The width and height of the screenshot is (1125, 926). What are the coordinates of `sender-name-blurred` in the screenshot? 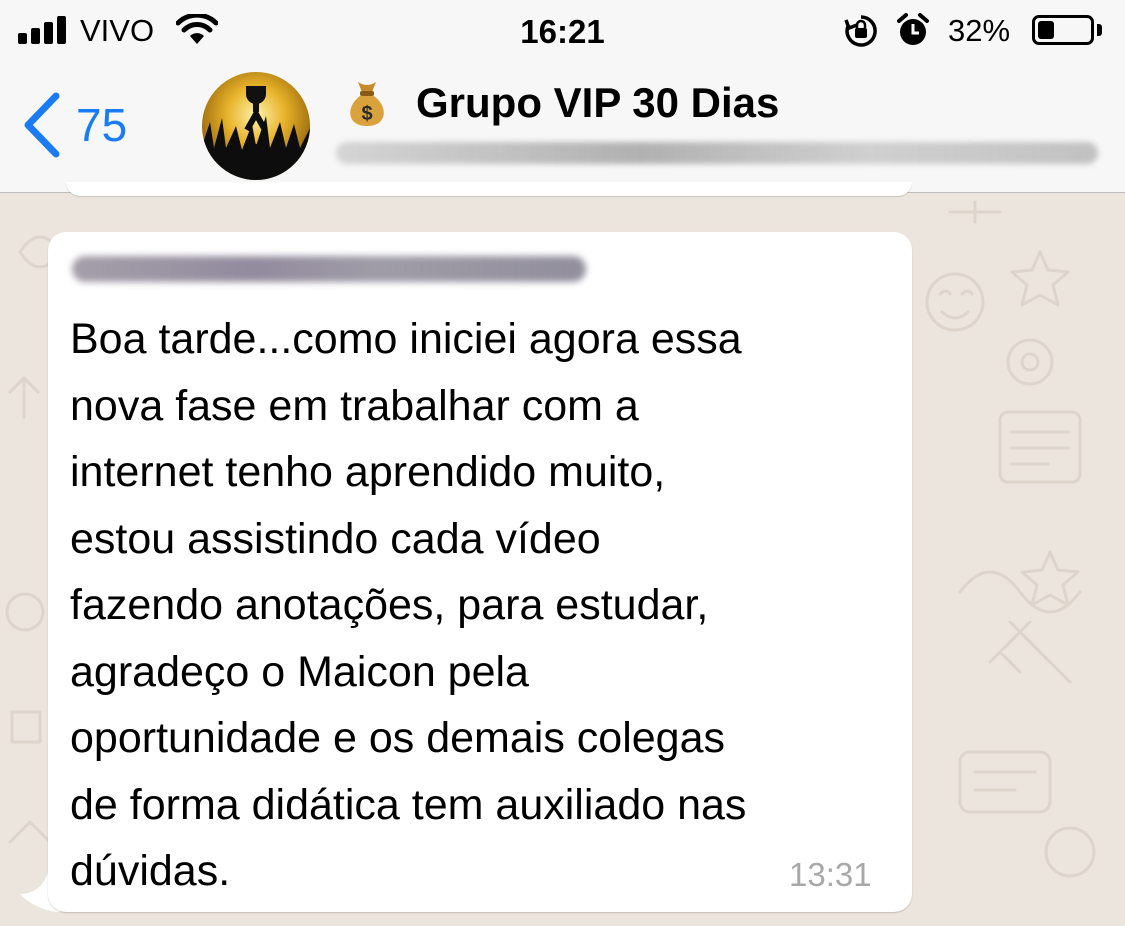 It's located at (329, 269).